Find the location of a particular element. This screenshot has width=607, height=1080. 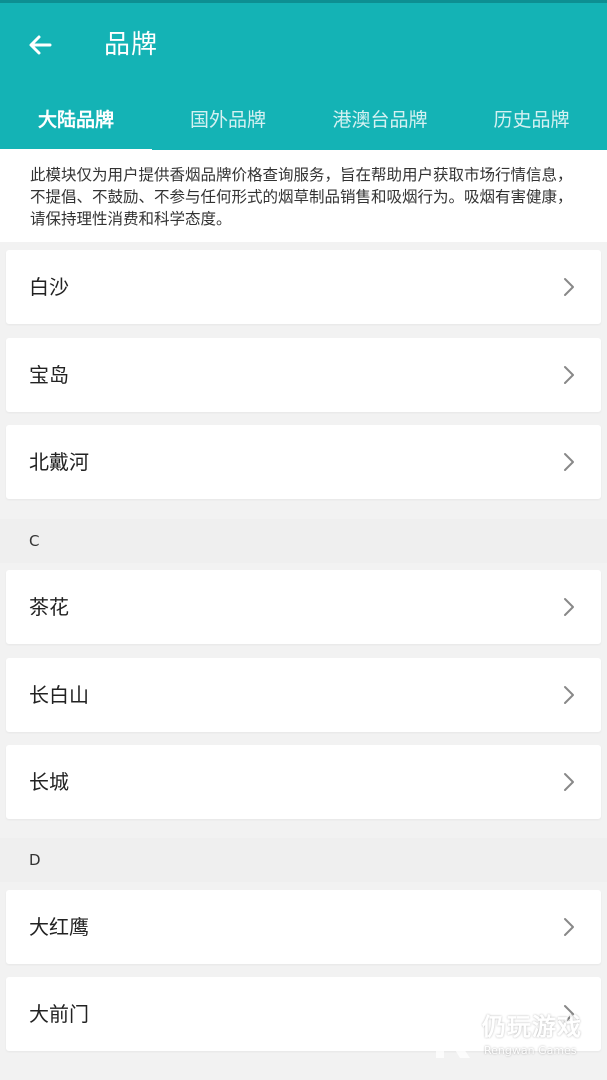

tab-mainland-brands: 大陆品牌 is located at coordinates (76, 125).